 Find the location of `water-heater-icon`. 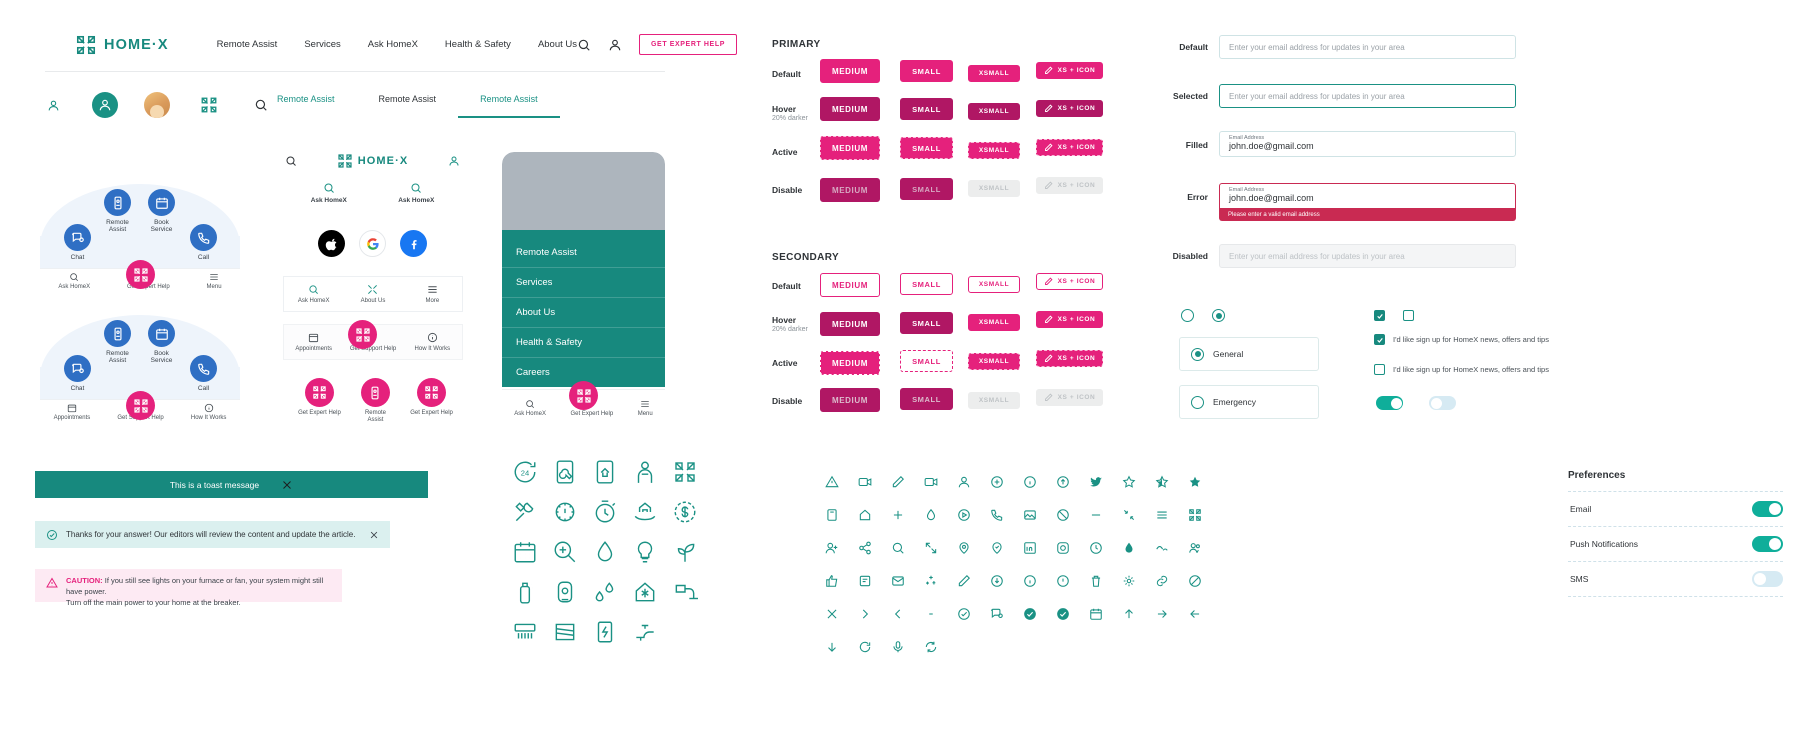

water-heater-icon is located at coordinates (565, 592).